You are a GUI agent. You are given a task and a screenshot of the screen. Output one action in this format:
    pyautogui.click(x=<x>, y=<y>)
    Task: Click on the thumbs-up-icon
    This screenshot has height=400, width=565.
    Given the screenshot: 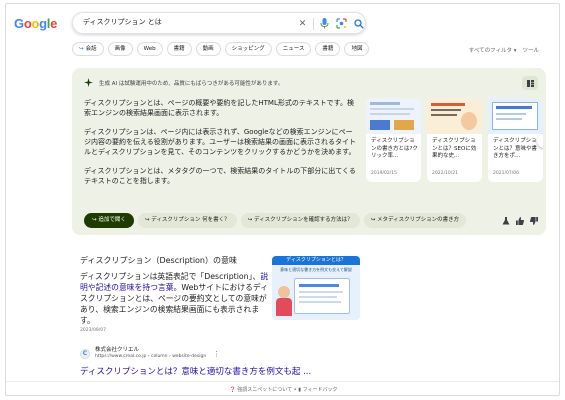 What is the action you would take?
    pyautogui.click(x=520, y=221)
    